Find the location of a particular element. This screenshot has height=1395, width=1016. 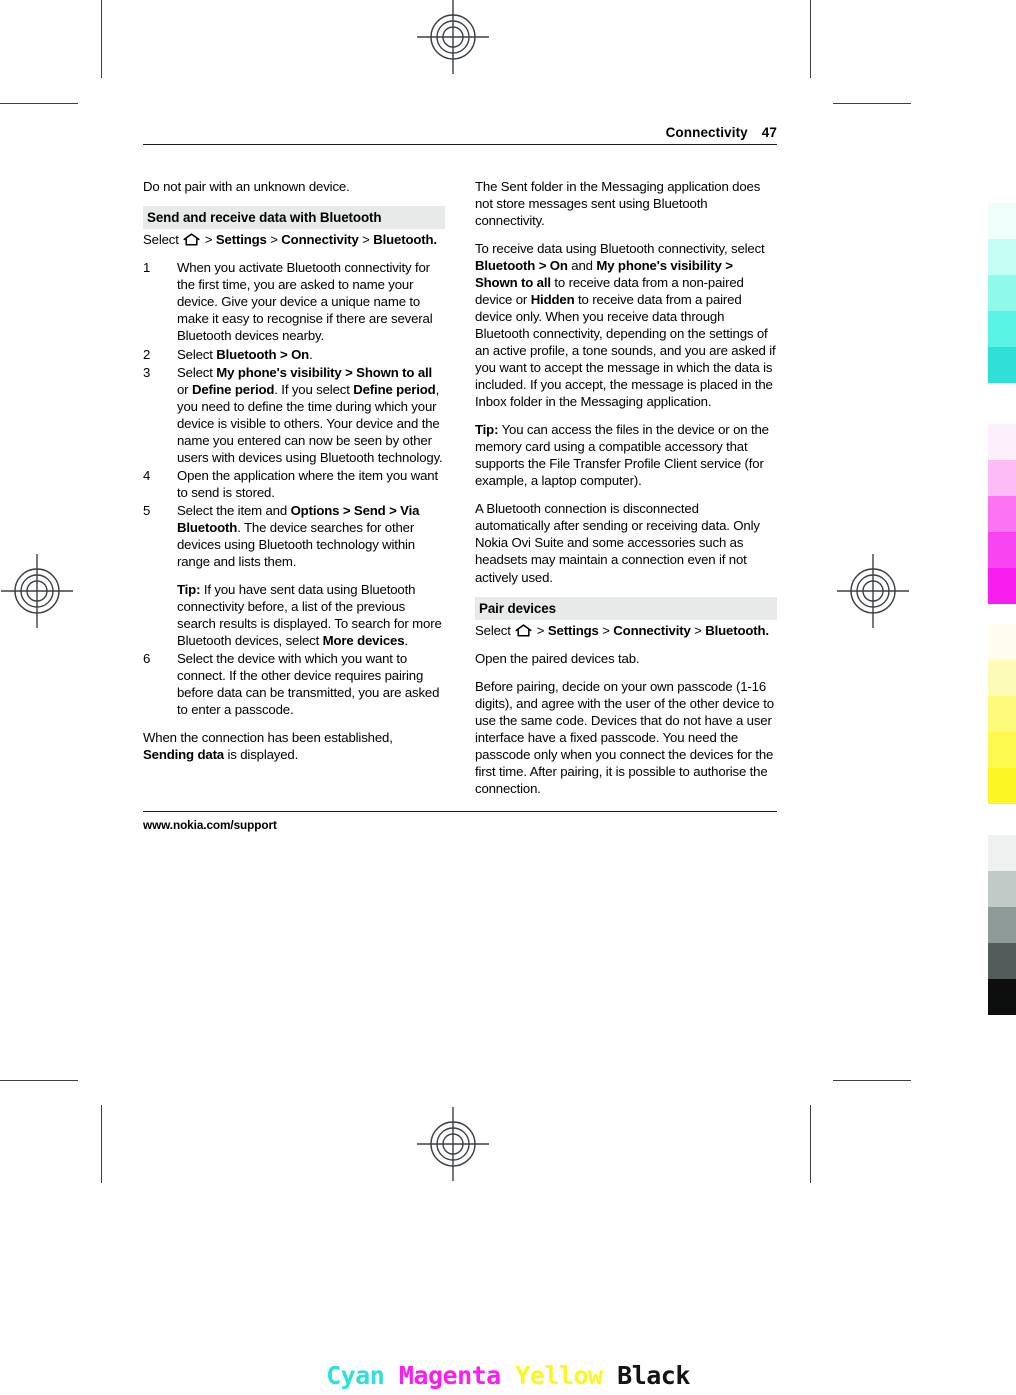

closing-sending-data: Sending data is located at coordinates (183, 755).